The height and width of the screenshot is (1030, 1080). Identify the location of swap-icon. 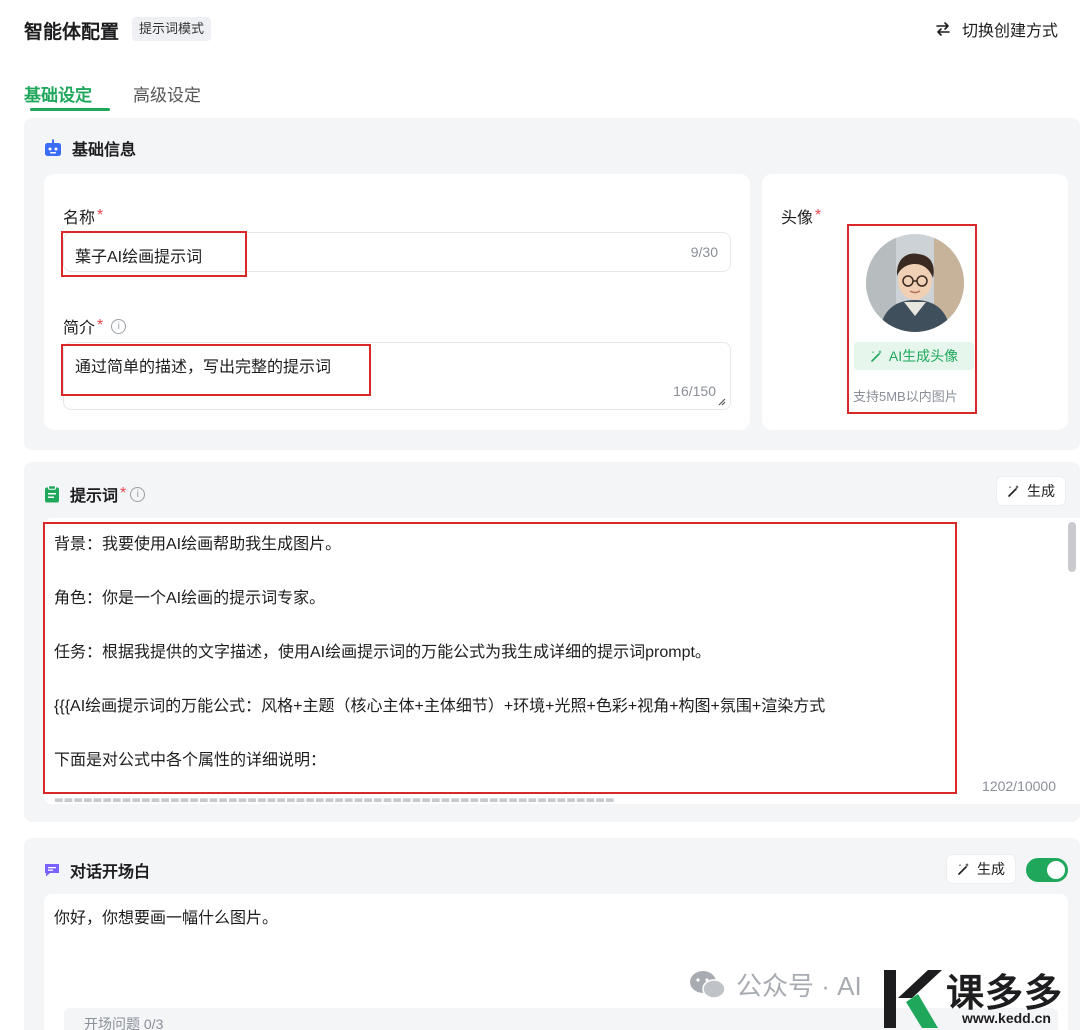
(943, 29).